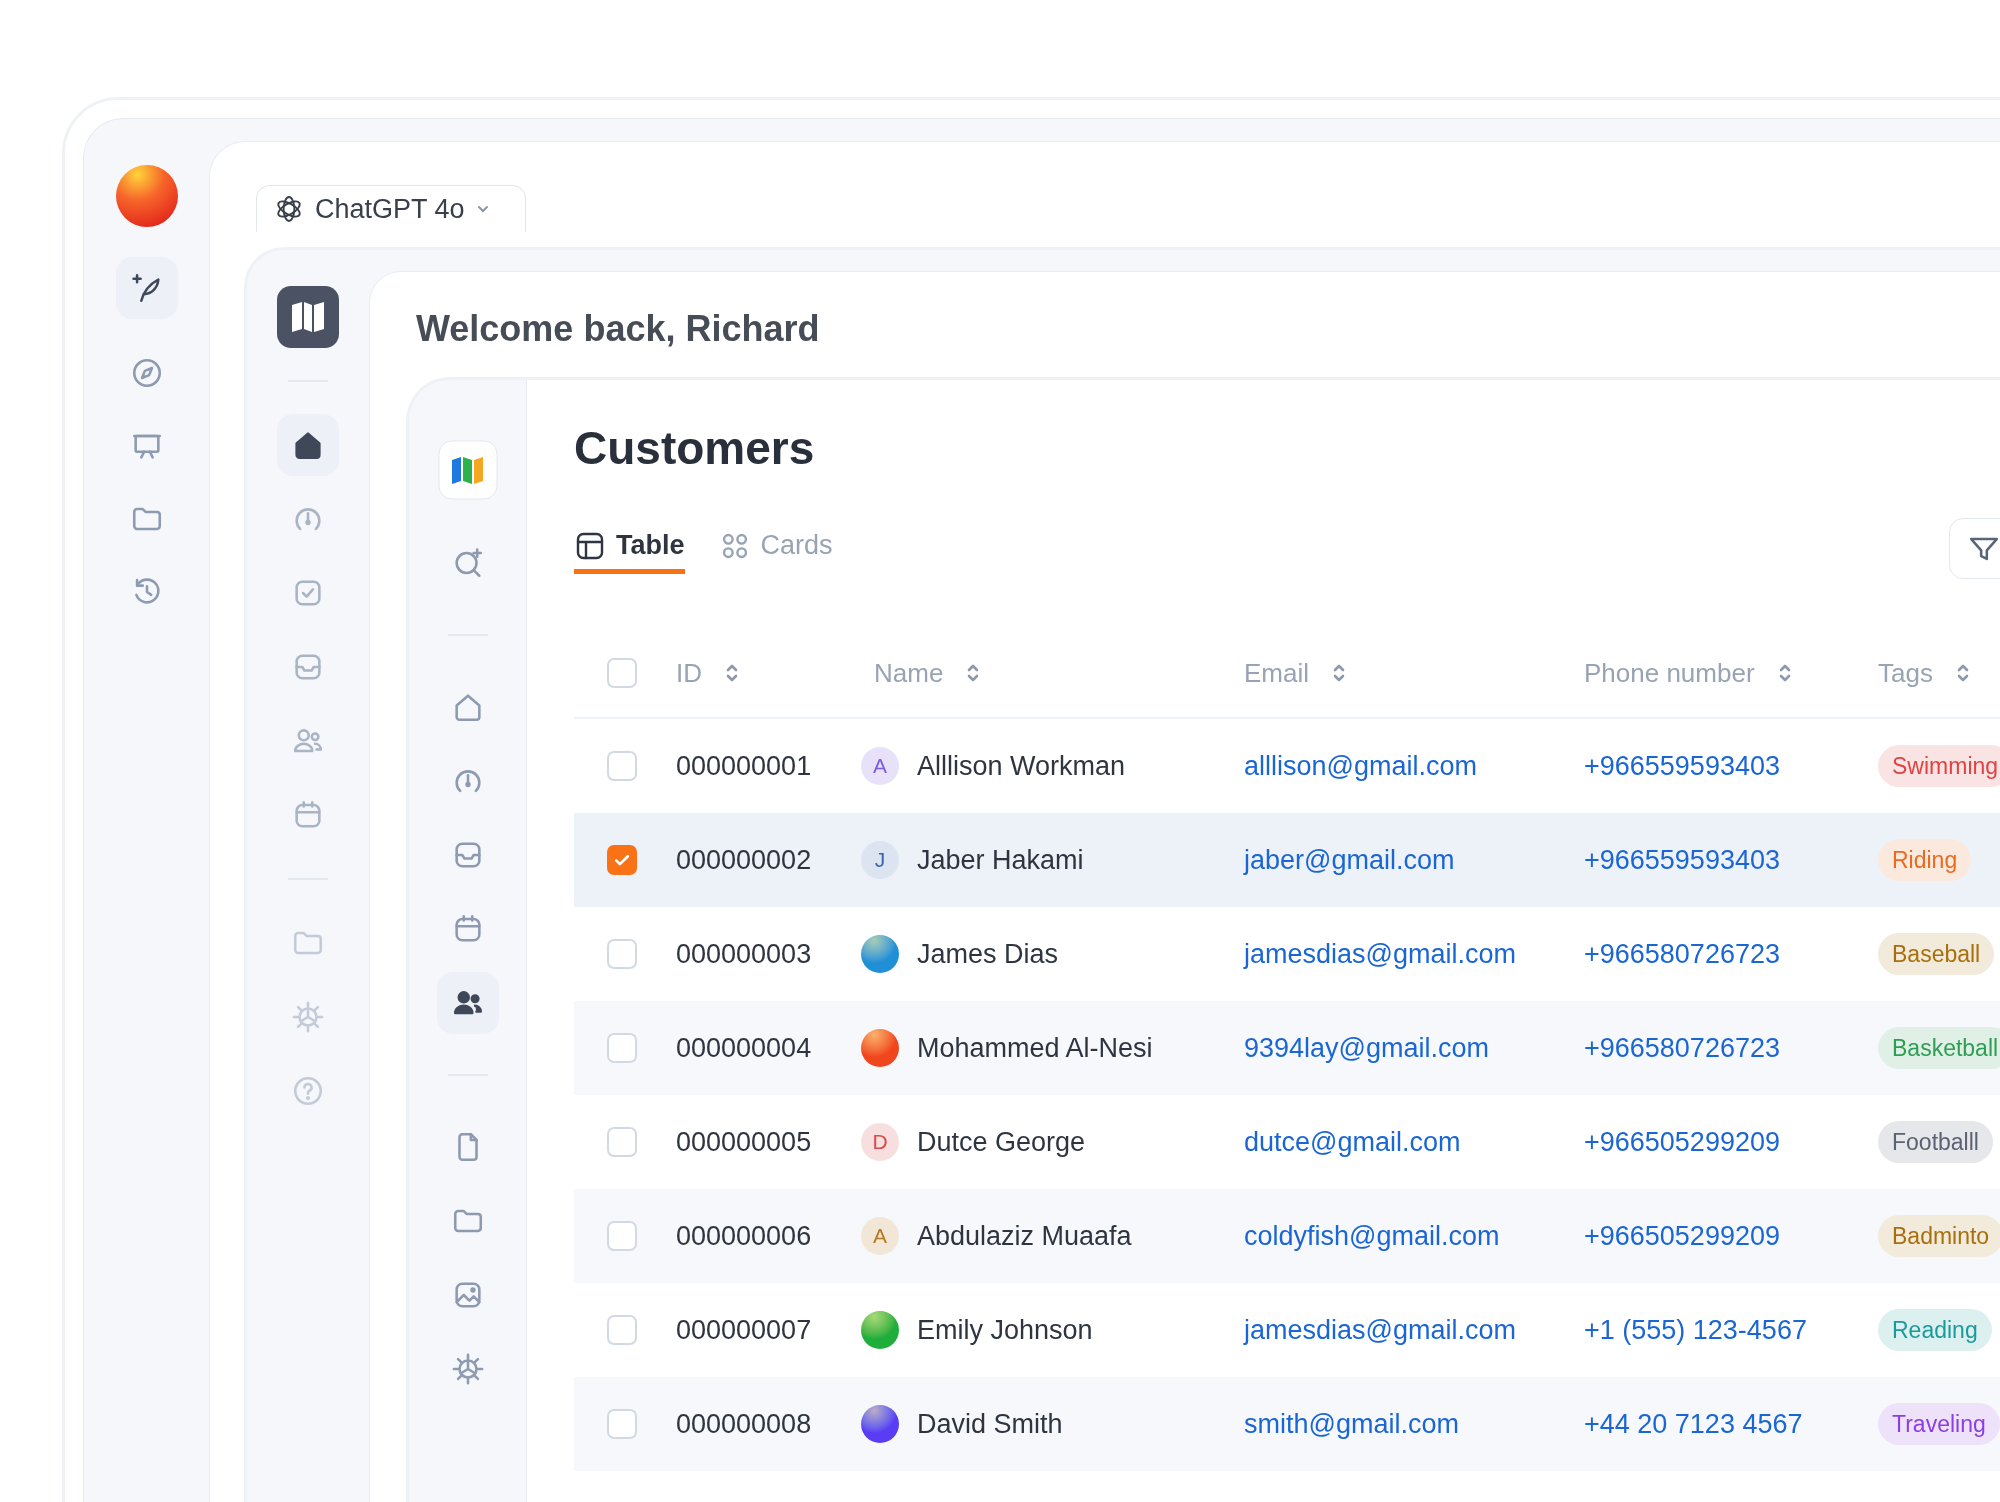  Describe the element at coordinates (1939, 1424) in the screenshot. I see `tag: Traveling` at that location.